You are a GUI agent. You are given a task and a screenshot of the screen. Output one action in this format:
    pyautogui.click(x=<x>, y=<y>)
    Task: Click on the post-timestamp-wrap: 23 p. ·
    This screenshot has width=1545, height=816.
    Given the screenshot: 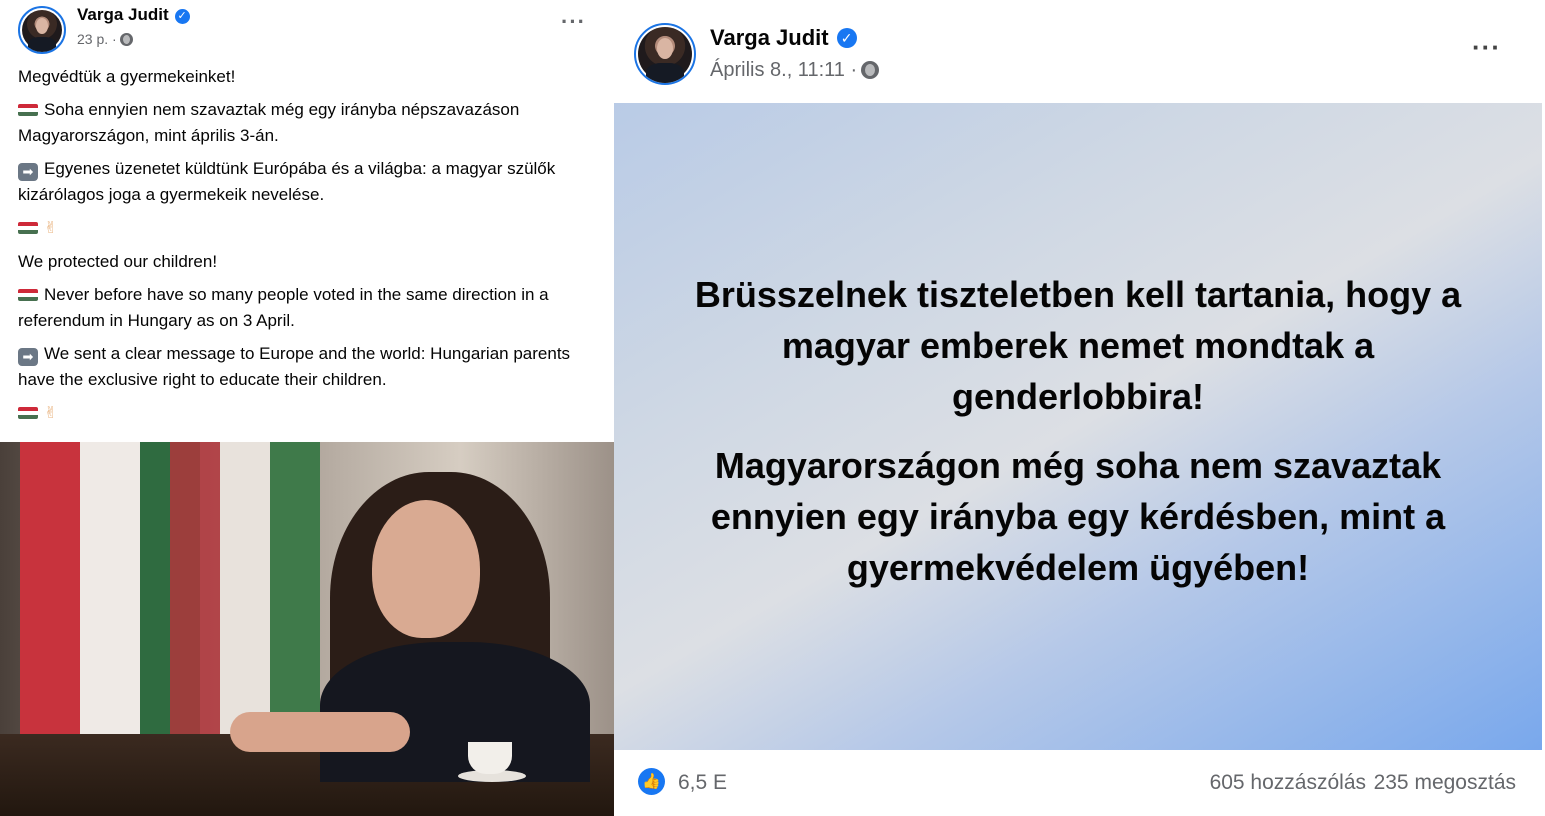 What is the action you would take?
    pyautogui.click(x=105, y=39)
    